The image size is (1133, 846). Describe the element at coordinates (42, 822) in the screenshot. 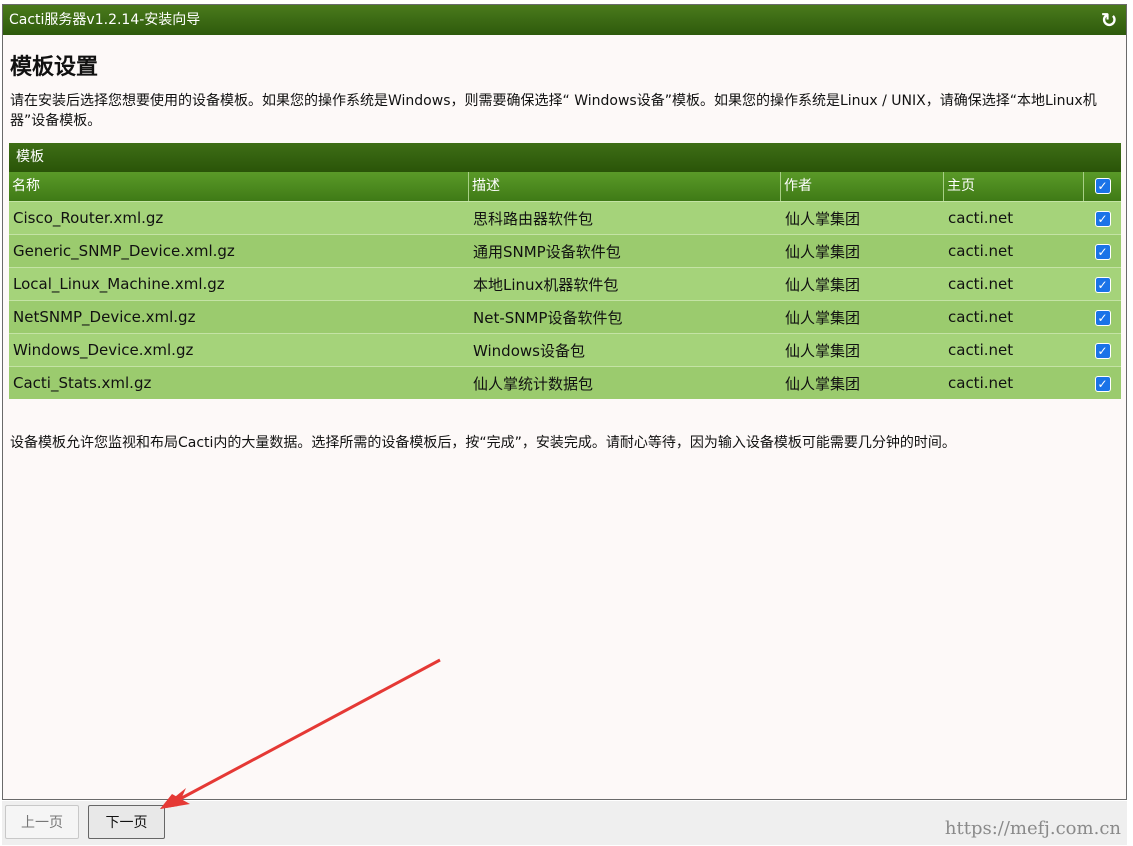

I see `prev-button: 上一页` at that location.